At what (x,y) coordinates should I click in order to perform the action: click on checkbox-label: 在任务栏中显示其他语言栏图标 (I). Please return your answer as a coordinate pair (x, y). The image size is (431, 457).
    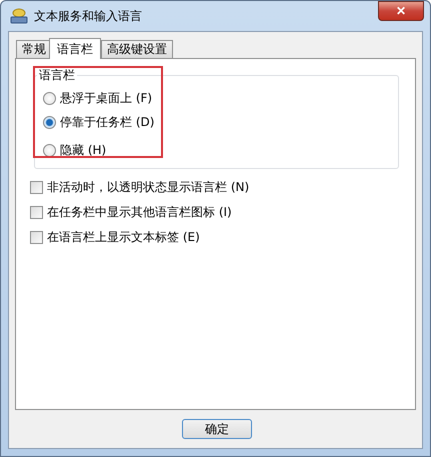
    Looking at the image, I should click on (139, 212).